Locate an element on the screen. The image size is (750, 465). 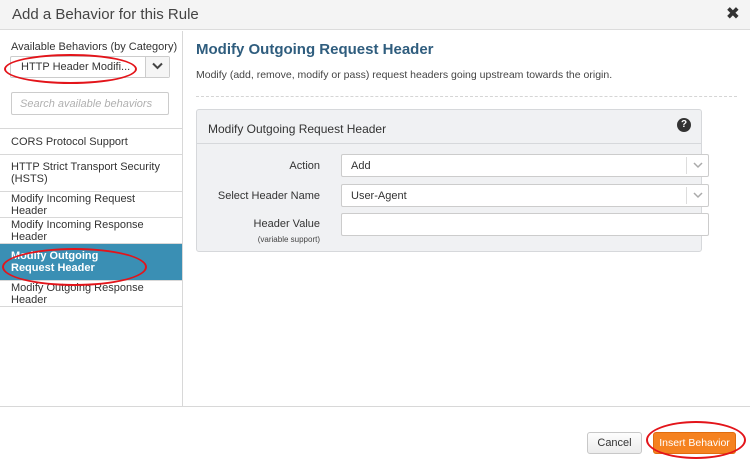
dialog-footer: Cancel Insert Behavior is located at coordinates (375, 435).